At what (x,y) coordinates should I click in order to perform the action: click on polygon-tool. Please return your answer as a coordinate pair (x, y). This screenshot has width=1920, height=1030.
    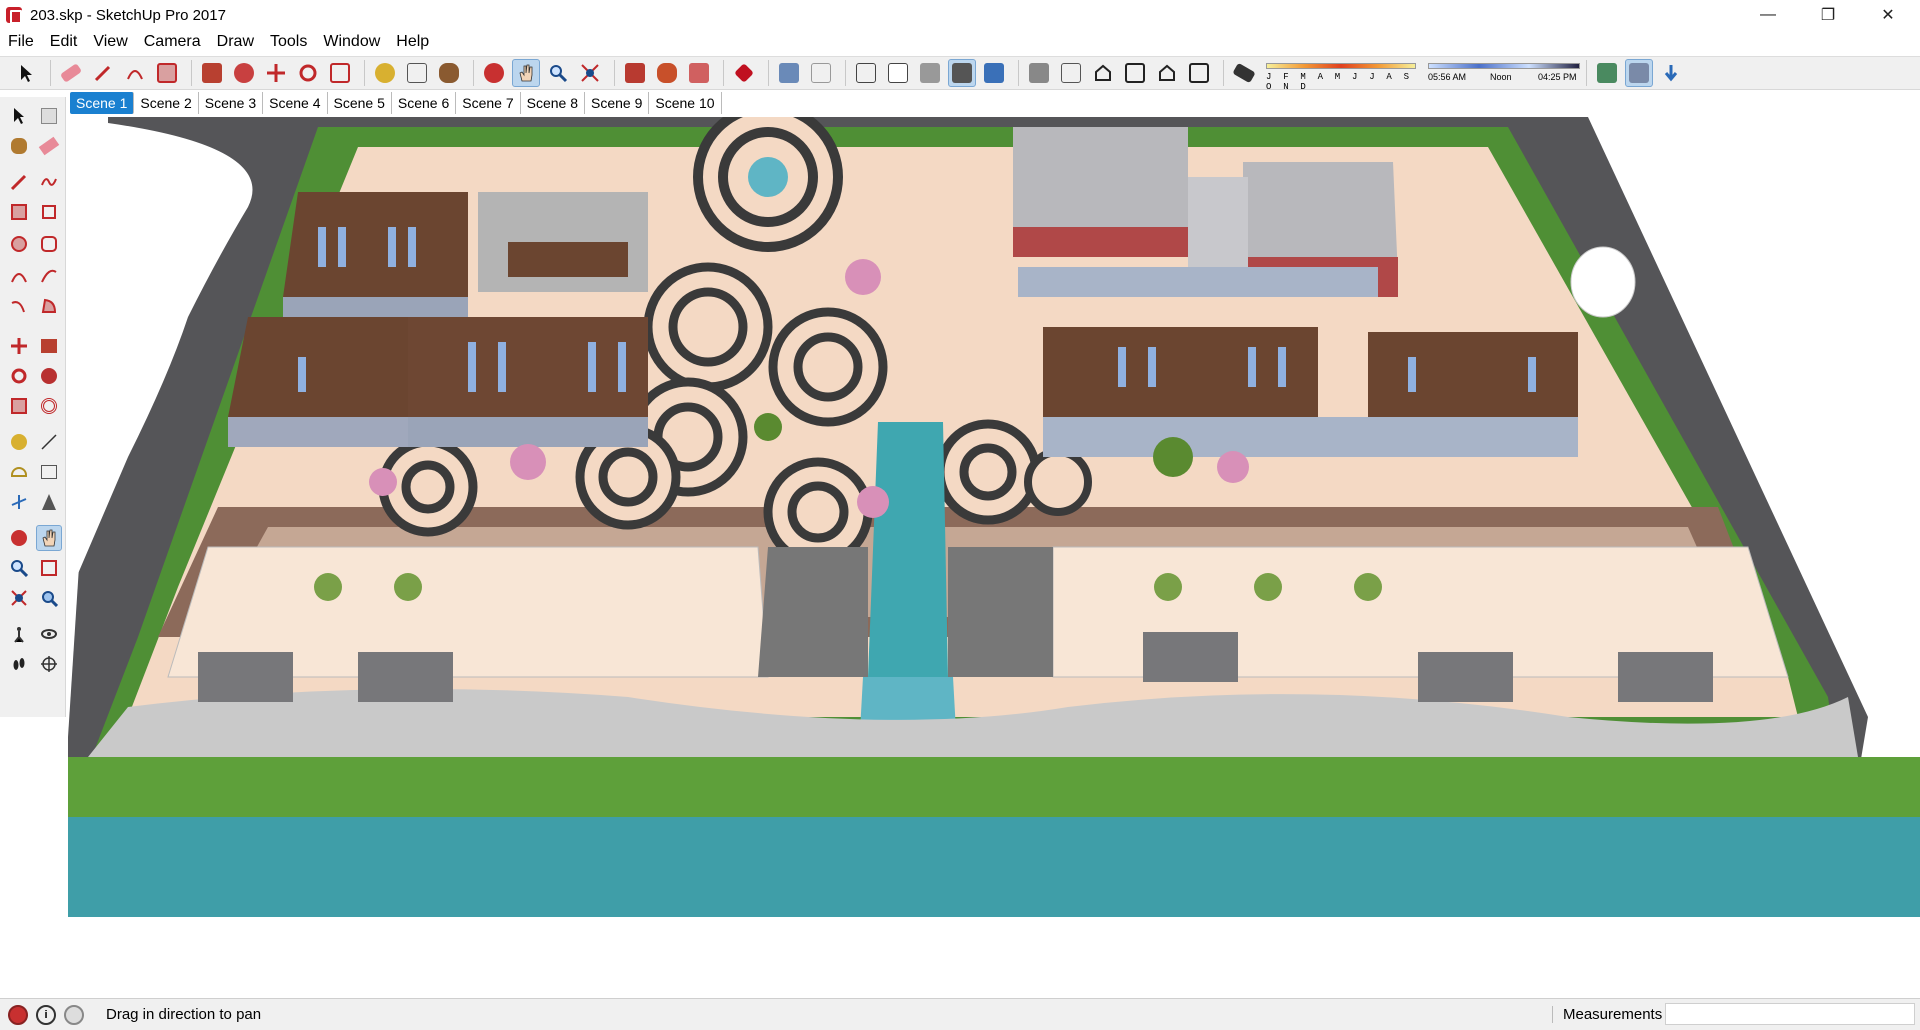
    Looking at the image, I should click on (49, 244).